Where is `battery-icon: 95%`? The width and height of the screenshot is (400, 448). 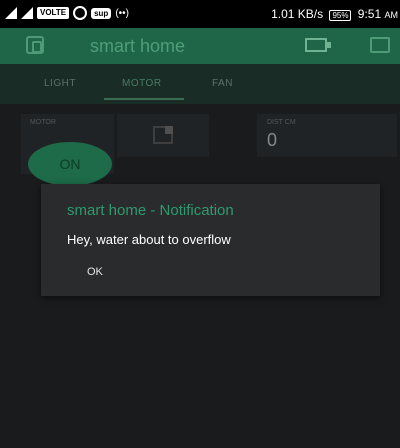
battery-icon: 95% is located at coordinates (340, 15).